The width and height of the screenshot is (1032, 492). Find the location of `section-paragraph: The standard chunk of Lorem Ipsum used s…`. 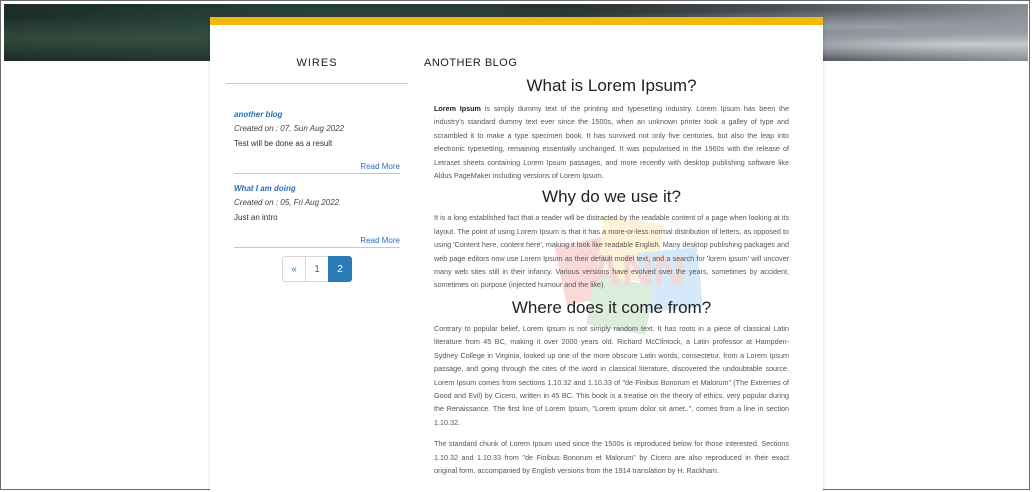

section-paragraph: The standard chunk of Lorem Ipsum used s… is located at coordinates (611, 457).